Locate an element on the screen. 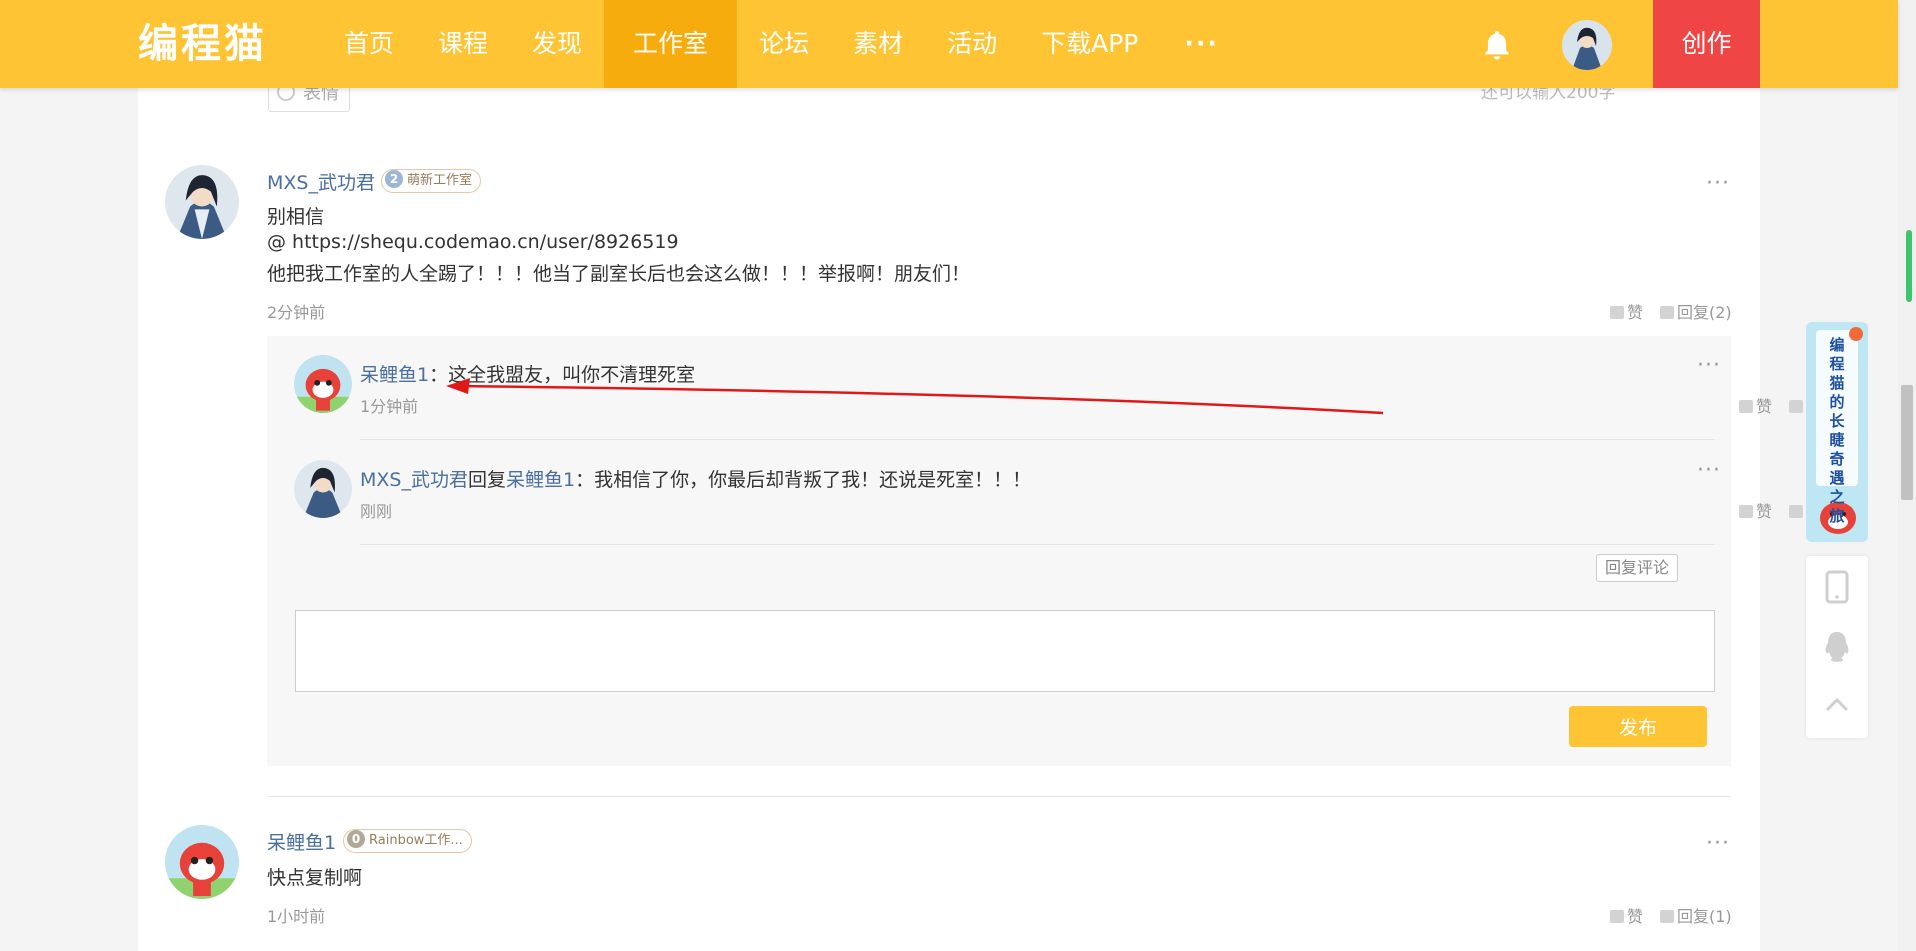  bell-icon is located at coordinates (1497, 45).